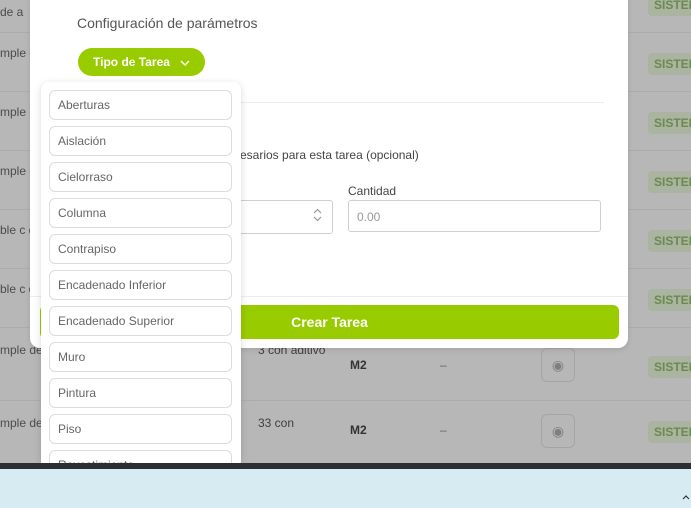 This screenshot has height=508, width=691. I want to click on dropdown-option: Piso, so click(140, 429).